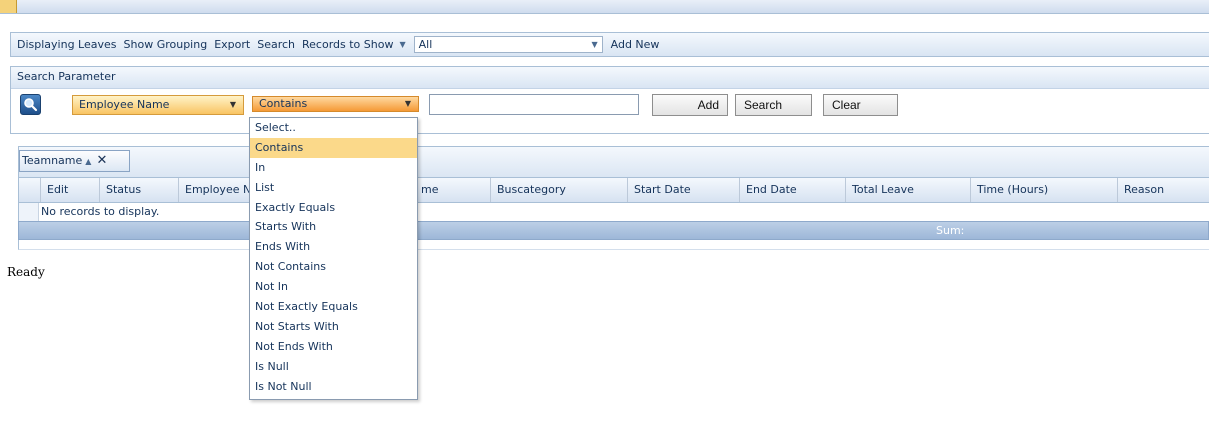  Describe the element at coordinates (333, 287) in the screenshot. I see `dropdown-option: Not In` at that location.